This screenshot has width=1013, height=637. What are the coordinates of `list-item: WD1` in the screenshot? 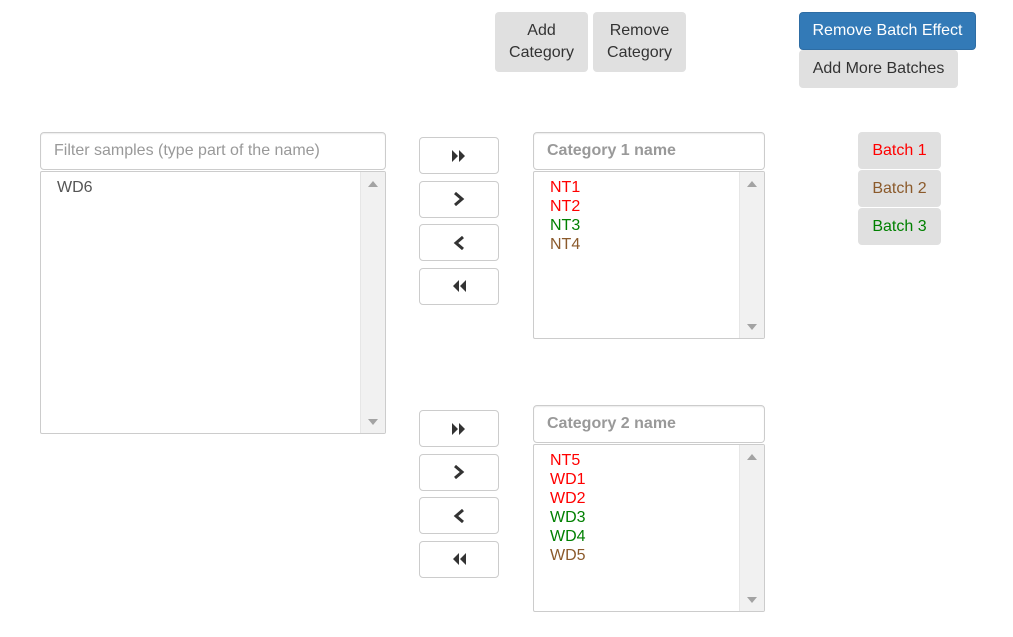 It's located at (642, 479).